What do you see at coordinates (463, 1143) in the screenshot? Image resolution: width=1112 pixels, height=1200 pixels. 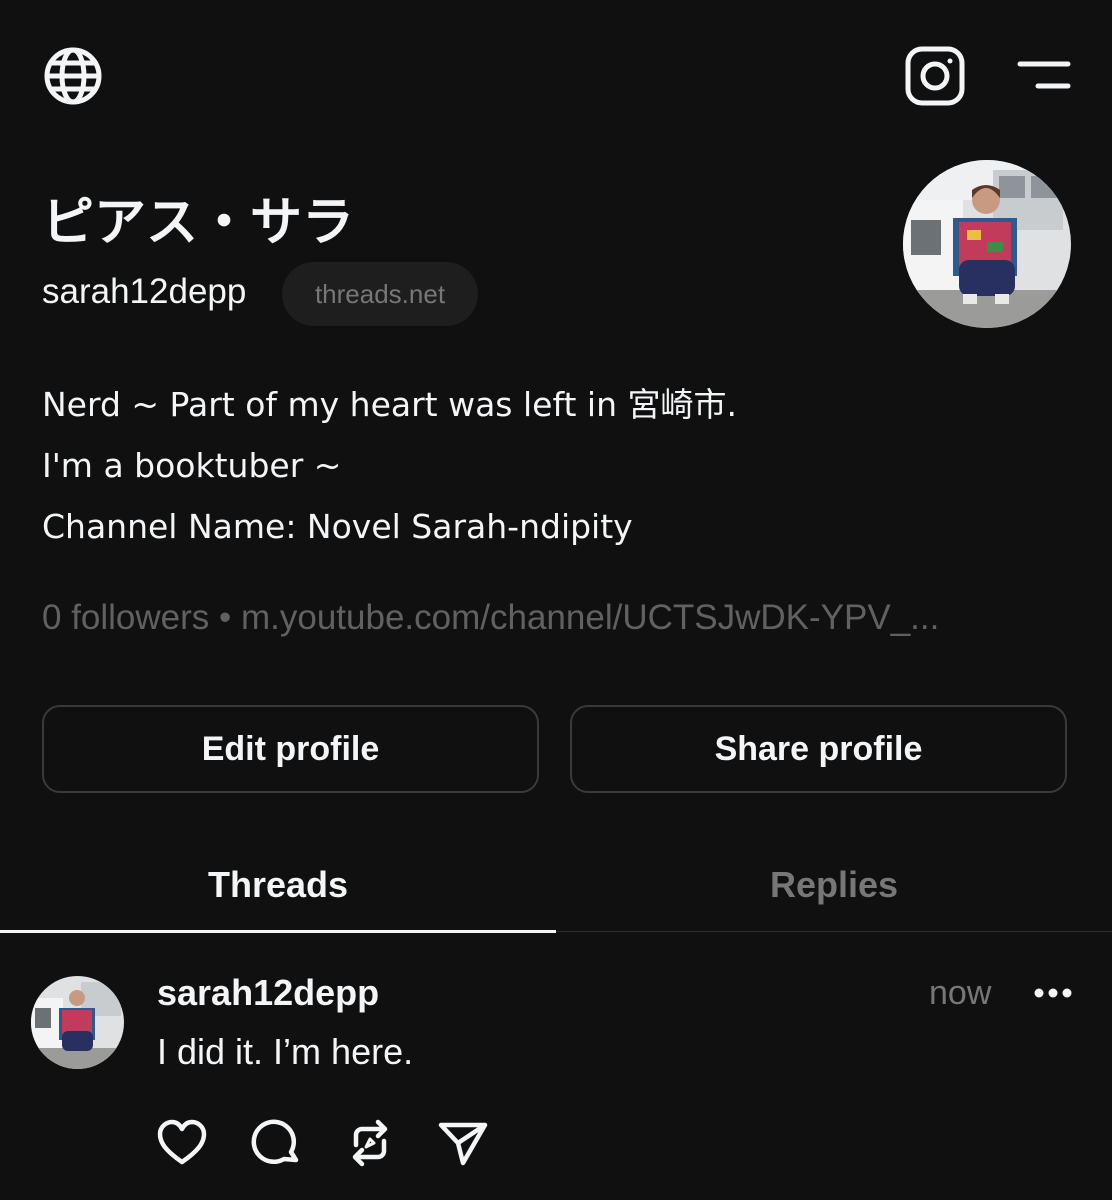 I see `send-icon` at bounding box center [463, 1143].